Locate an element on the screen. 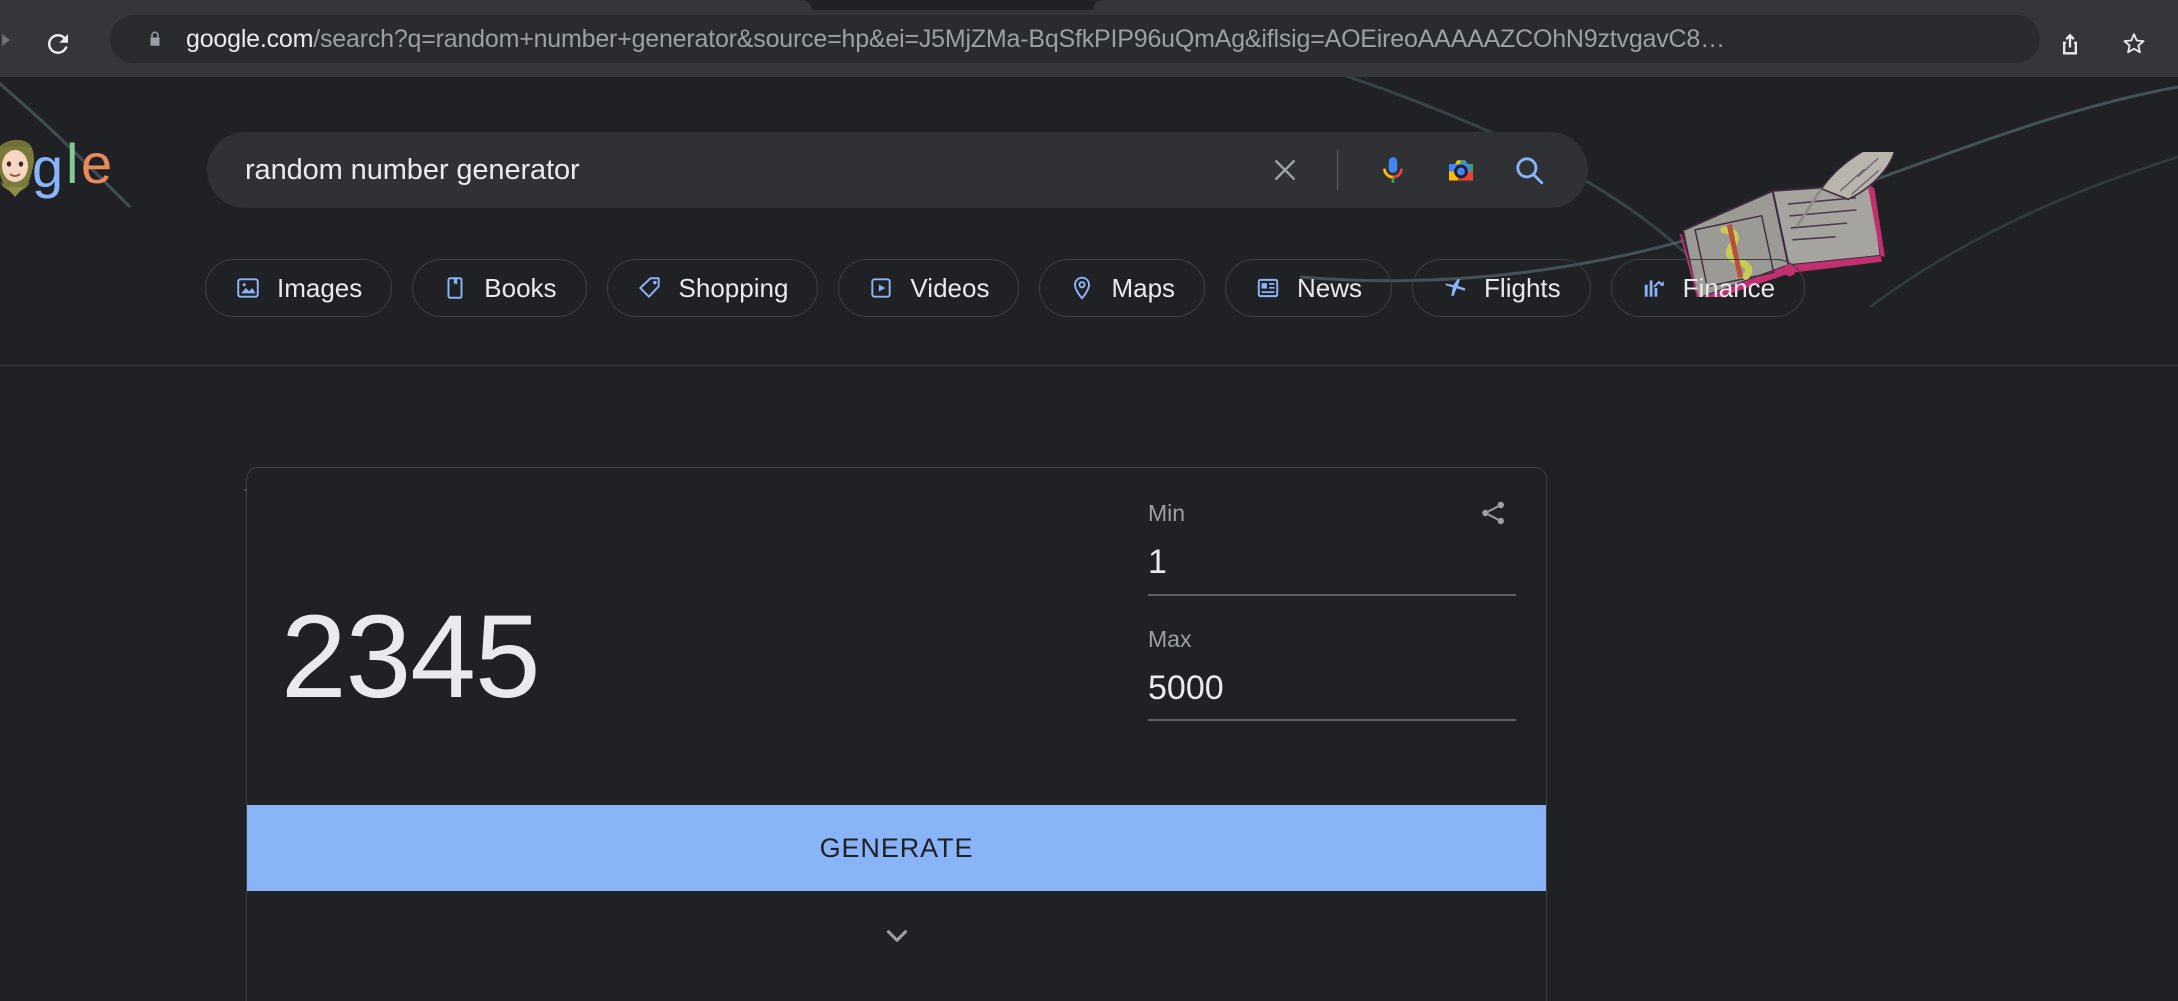 The width and height of the screenshot is (2178, 1001). share-upload-icon is located at coordinates (2070, 44).